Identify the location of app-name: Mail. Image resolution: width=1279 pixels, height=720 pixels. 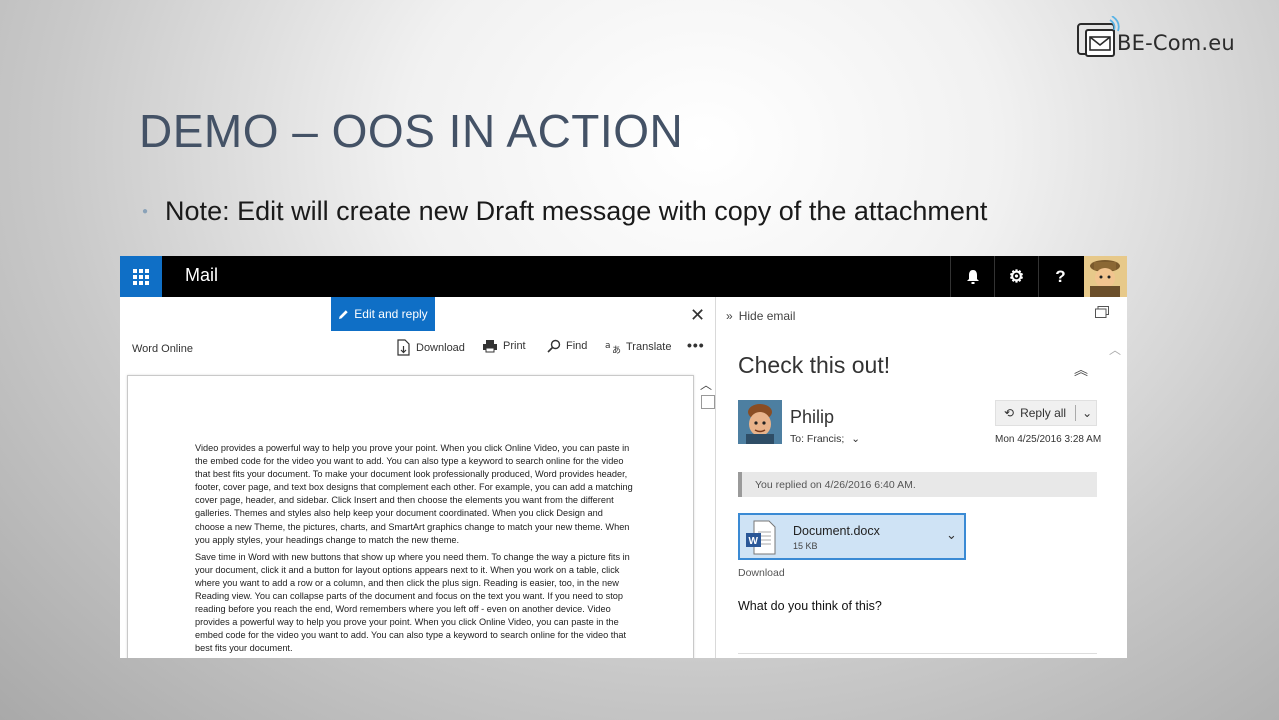
(202, 275).